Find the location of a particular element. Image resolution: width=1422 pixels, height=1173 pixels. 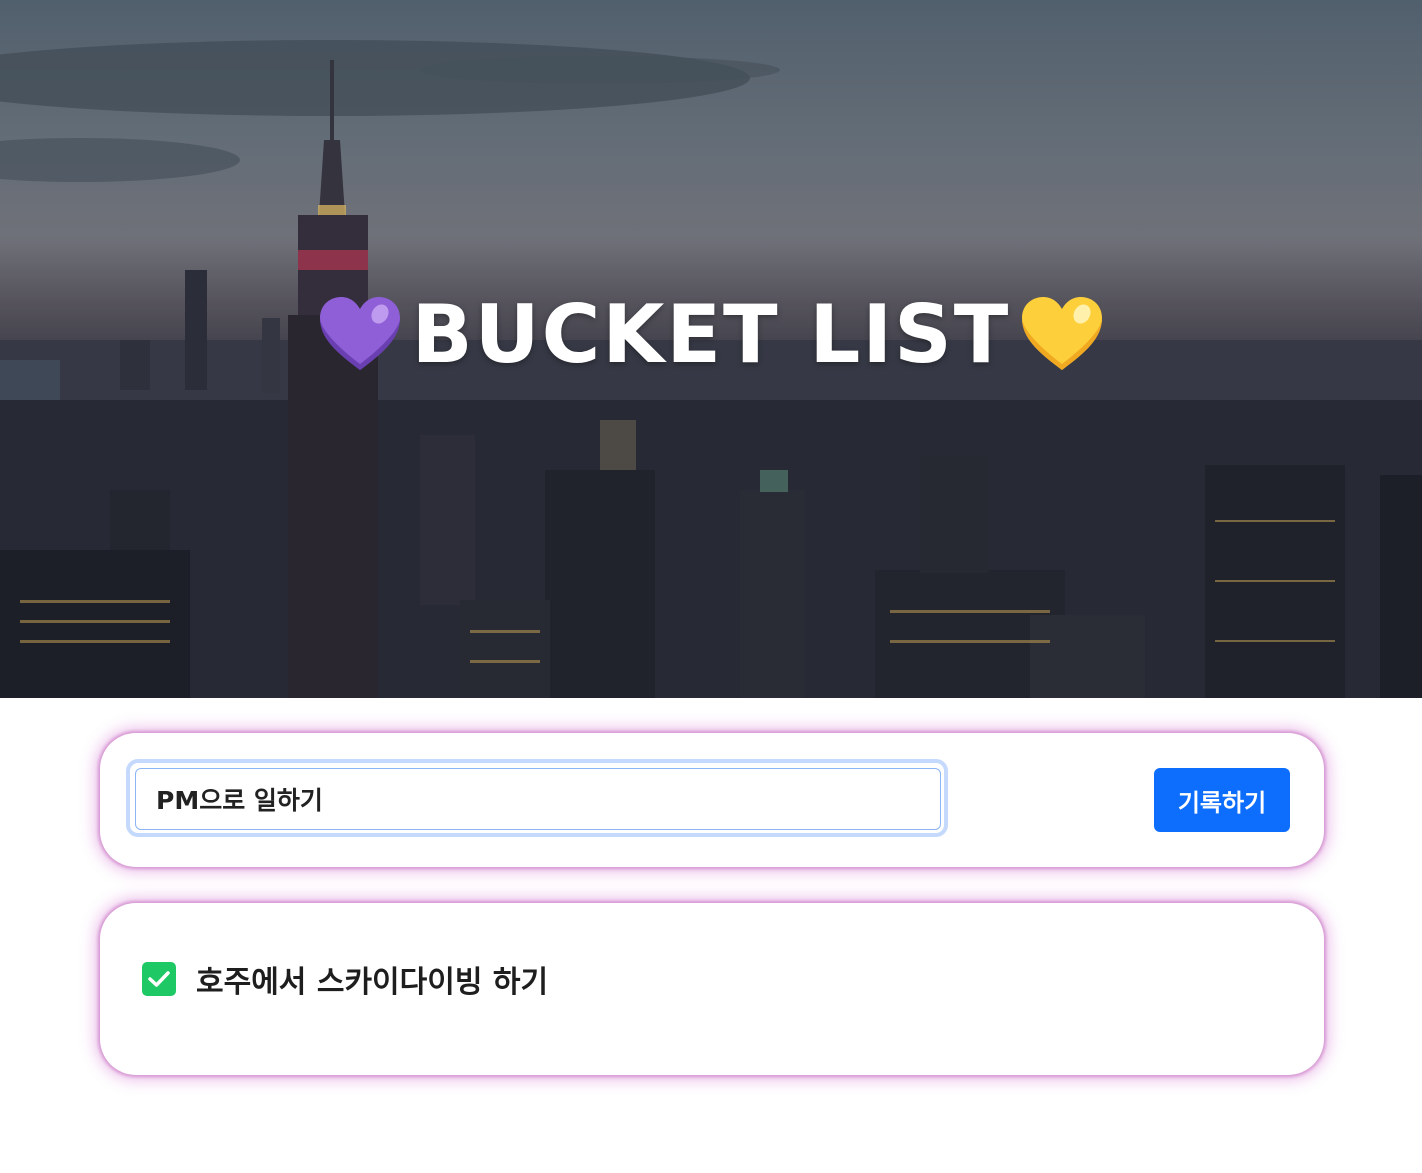

bucket-input is located at coordinates (538, 799).